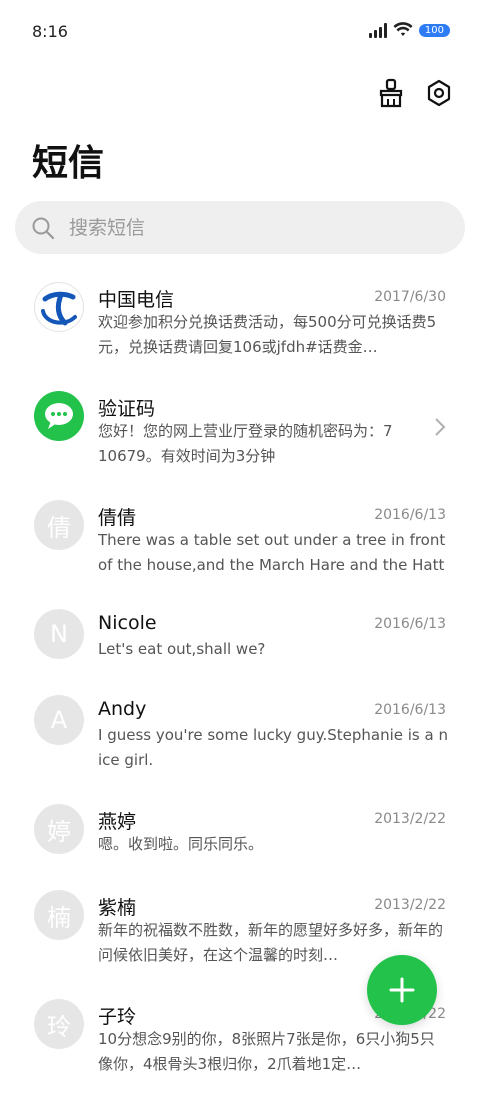 This screenshot has height=1096, width=480. I want to click on list-item: 婷 燕婷 2013/2/22 嗯。收到啦。同乐同乐。, so click(240, 835).